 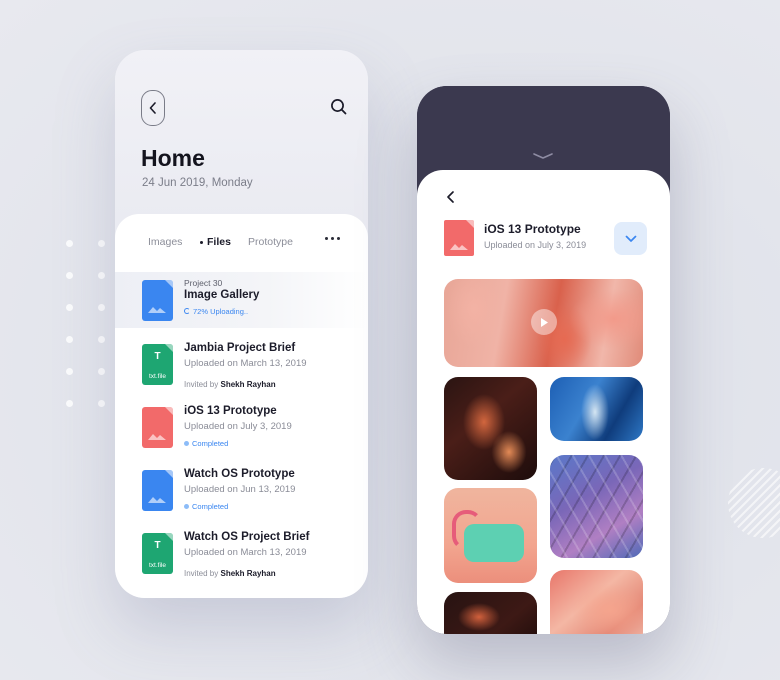 What do you see at coordinates (165, 242) in the screenshot?
I see `tab-images: Images` at bounding box center [165, 242].